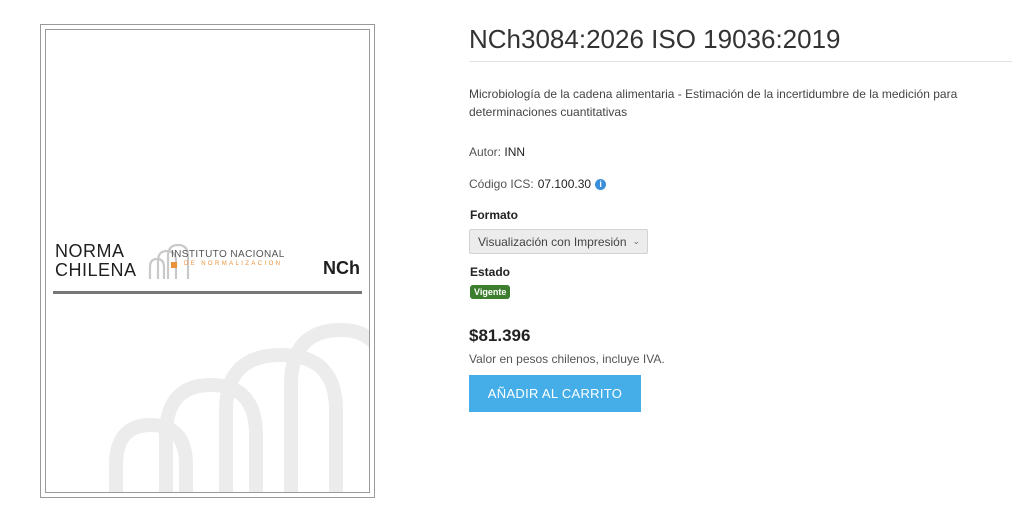  Describe the element at coordinates (601, 184) in the screenshot. I see `info-icon: i` at that location.